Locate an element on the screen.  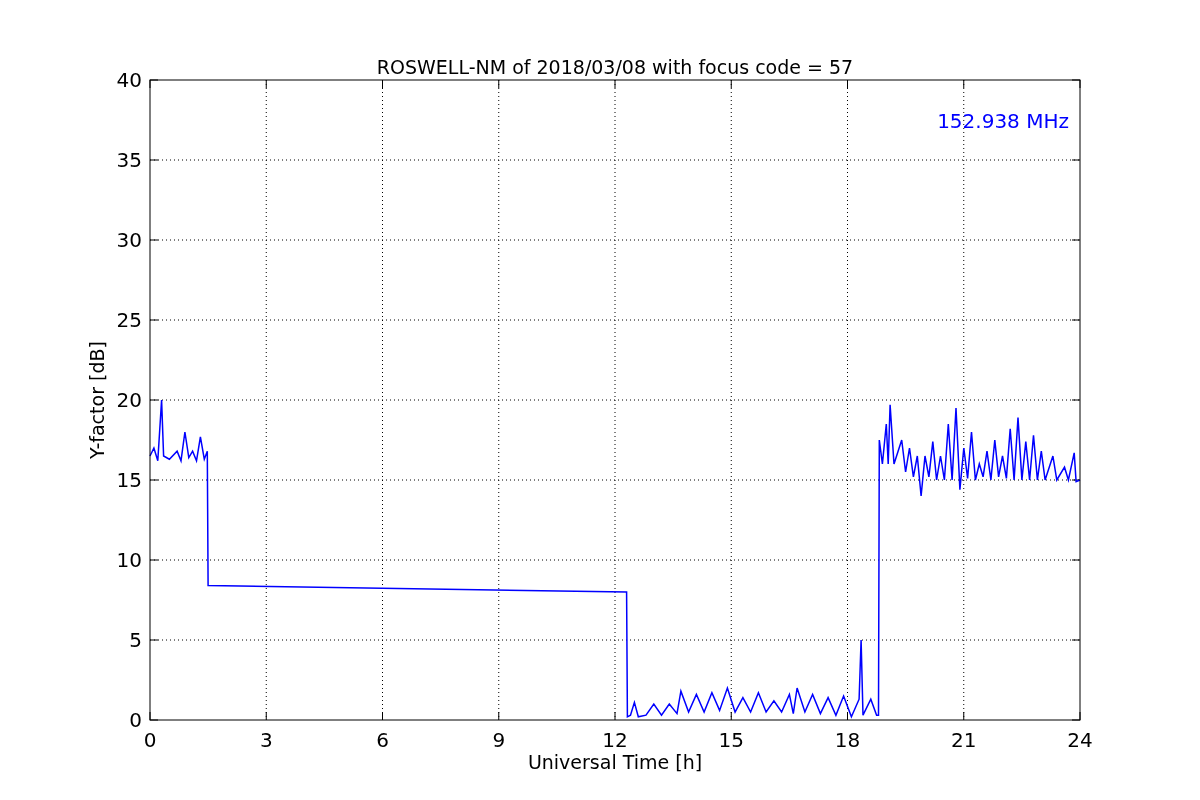
x-tick-label: 0 is located at coordinates (150, 740).